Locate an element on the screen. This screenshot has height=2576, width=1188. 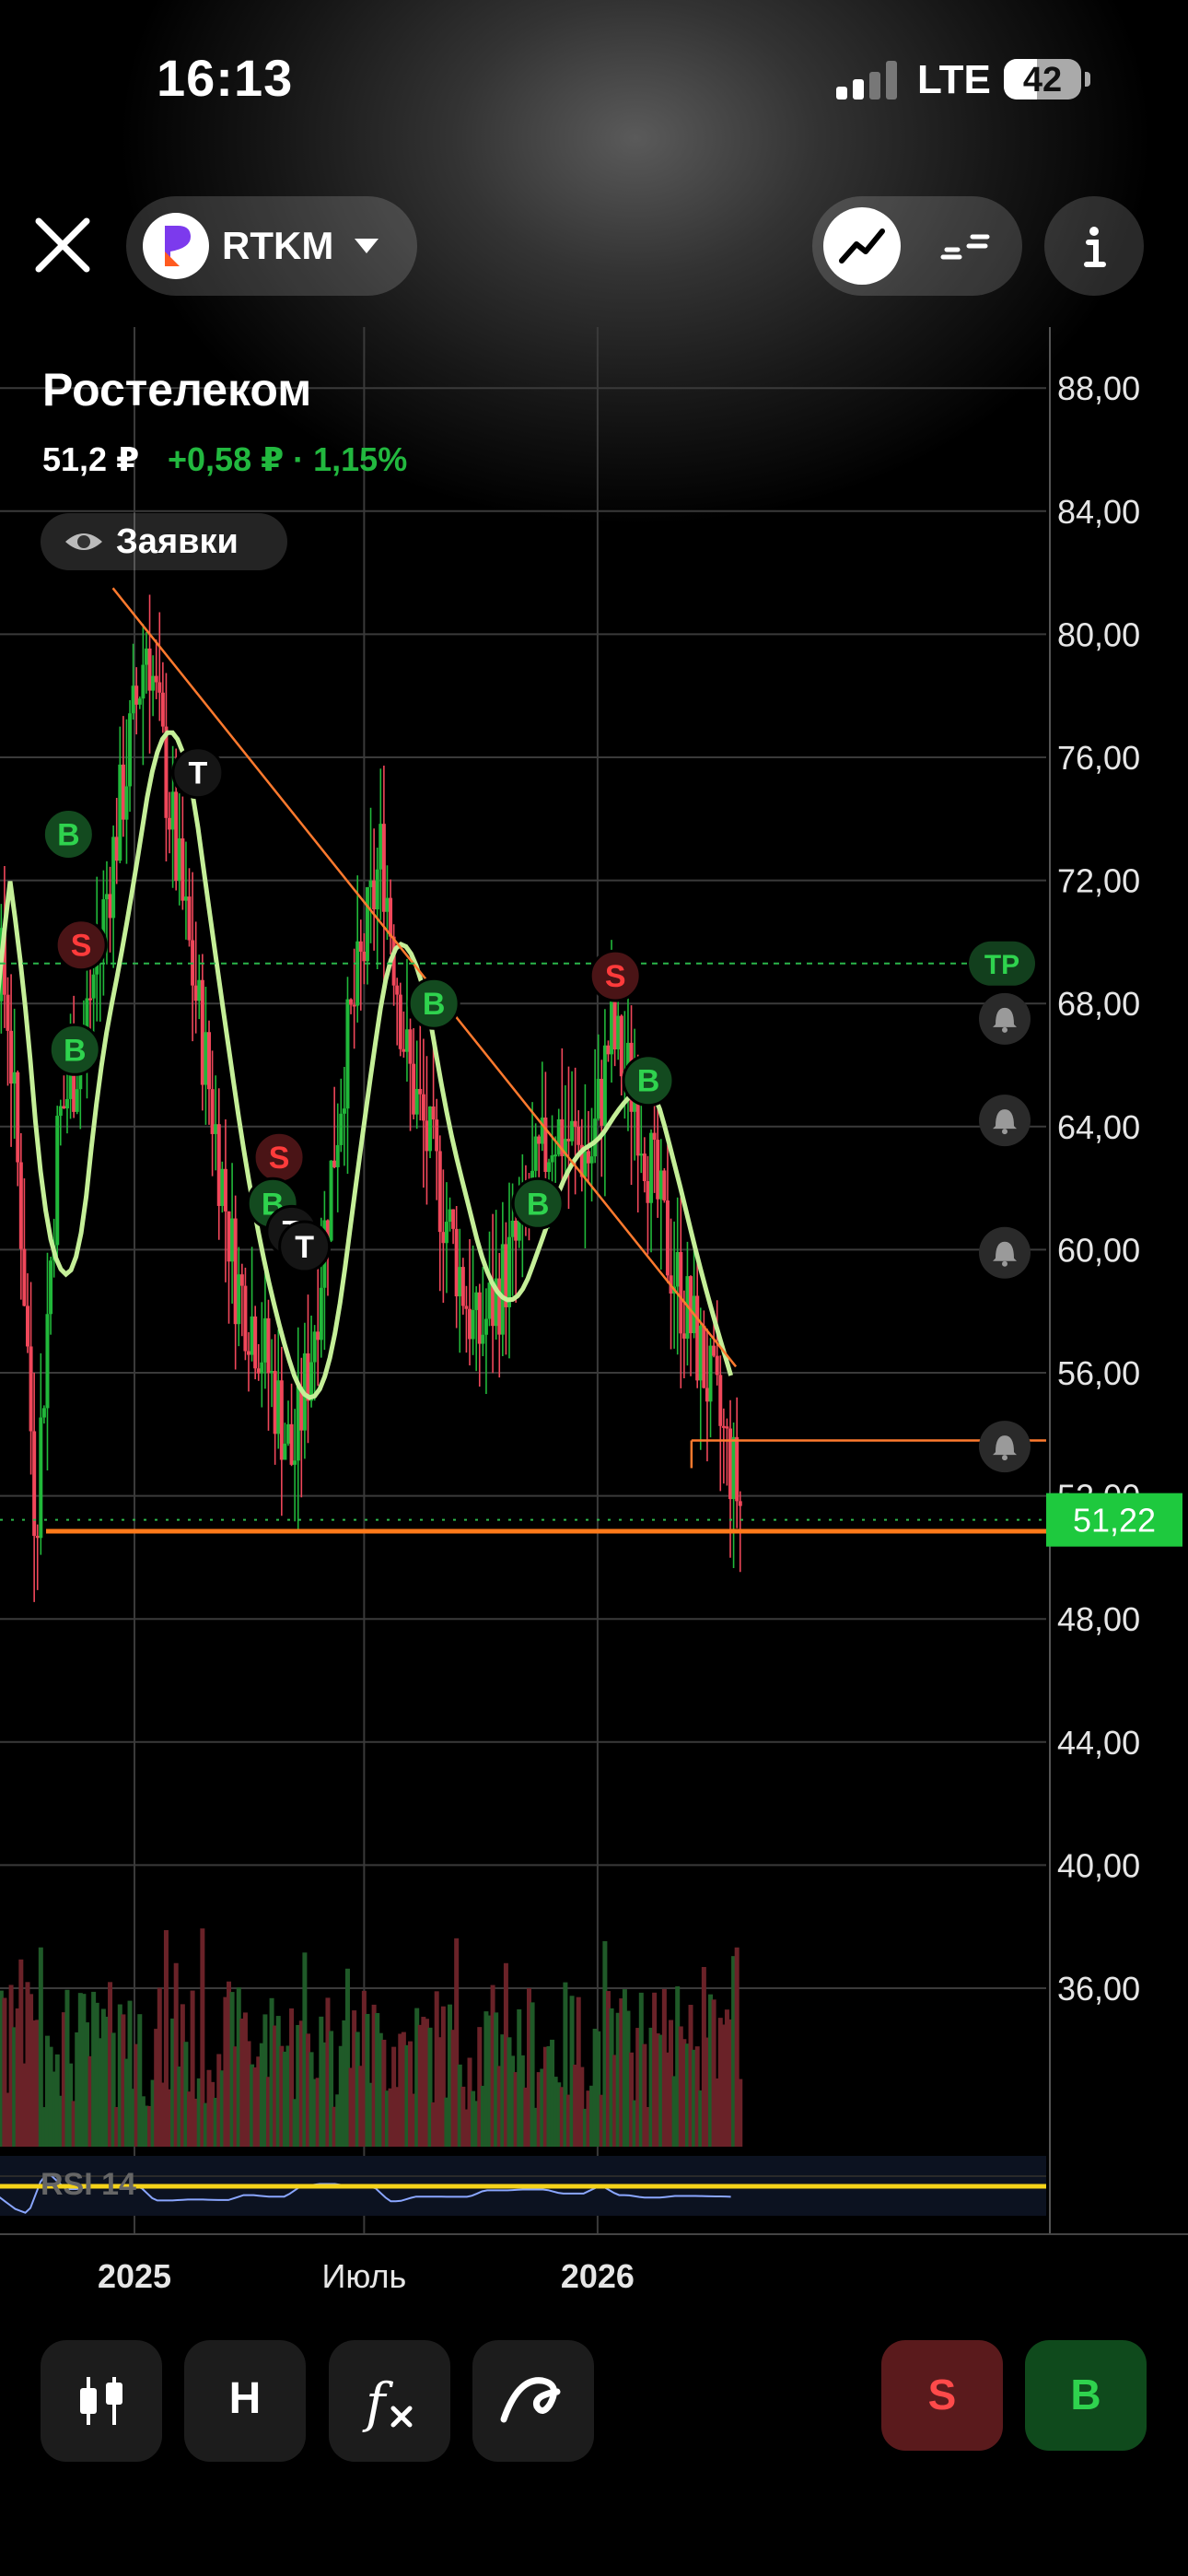
sell-button: S is located at coordinates (942, 2395).